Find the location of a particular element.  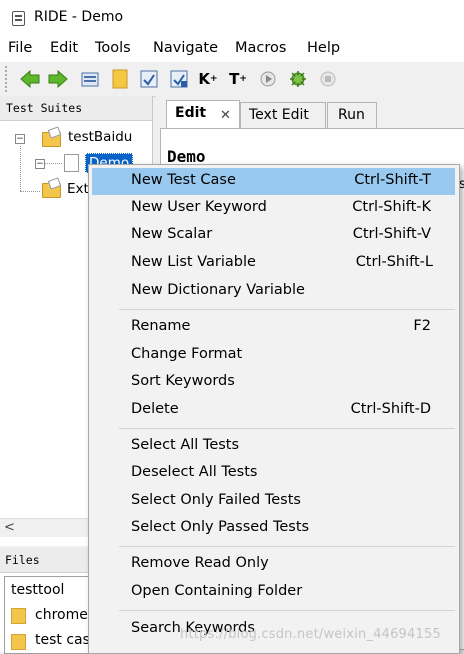

tree-node-ext: Ext is located at coordinates (78, 189).